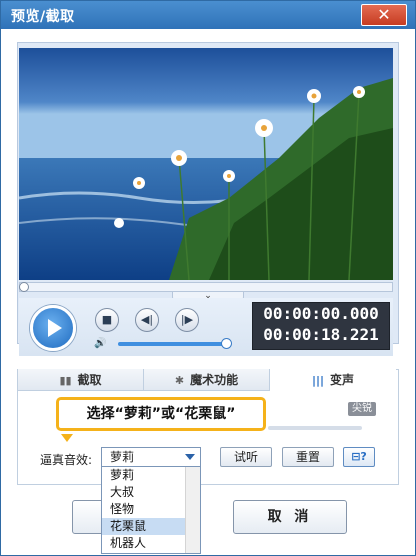 The width and height of the screenshot is (416, 556). I want to click on reset-button: 重置, so click(308, 457).